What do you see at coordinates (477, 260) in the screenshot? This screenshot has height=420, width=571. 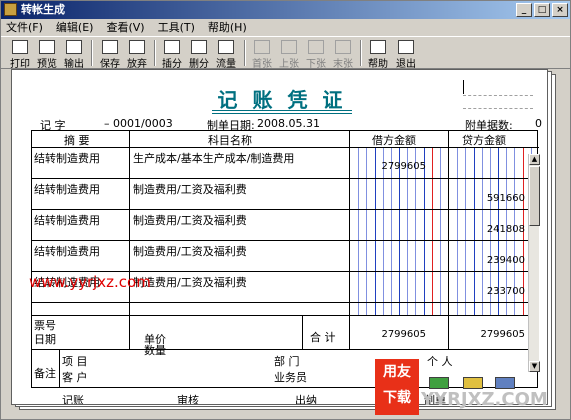 I see `row-credit: 239400` at bounding box center [477, 260].